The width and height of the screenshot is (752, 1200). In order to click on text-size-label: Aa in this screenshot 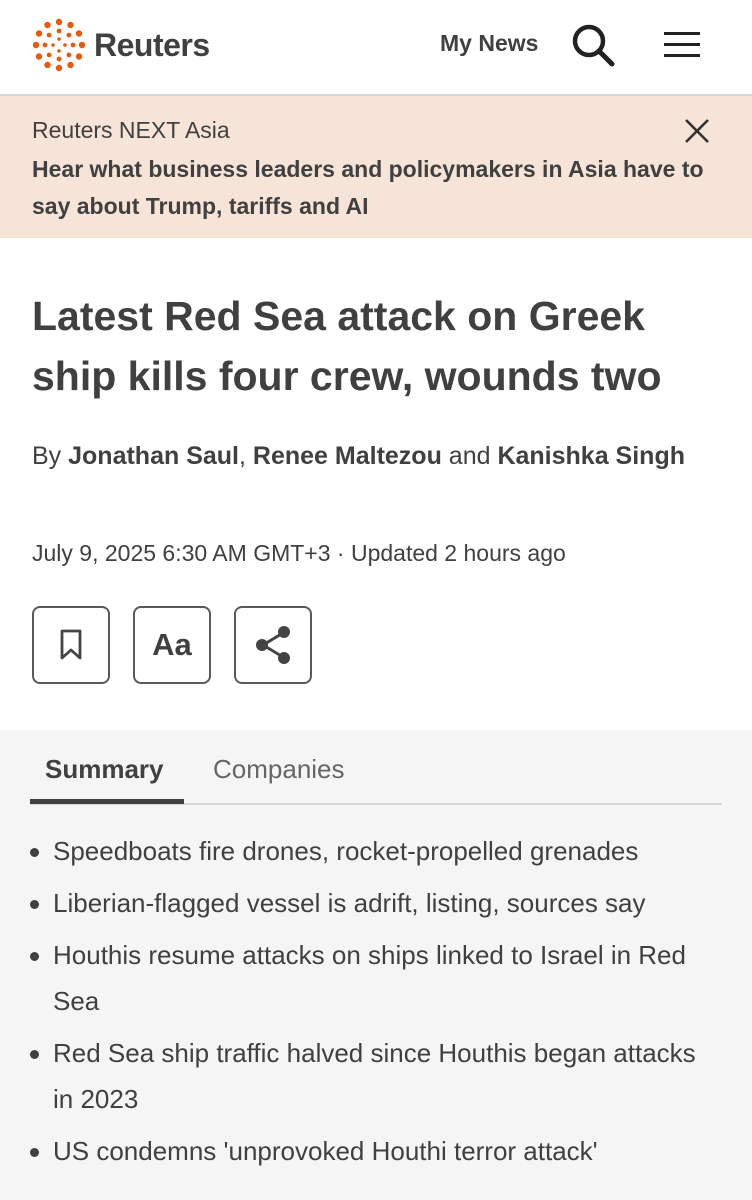, I will do `click(172, 644)`.